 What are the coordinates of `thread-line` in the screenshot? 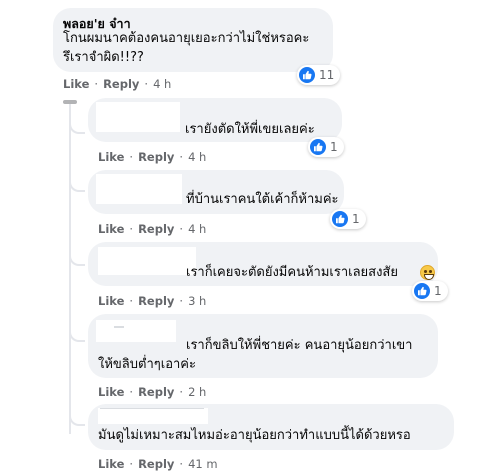 It's located at (70, 269).